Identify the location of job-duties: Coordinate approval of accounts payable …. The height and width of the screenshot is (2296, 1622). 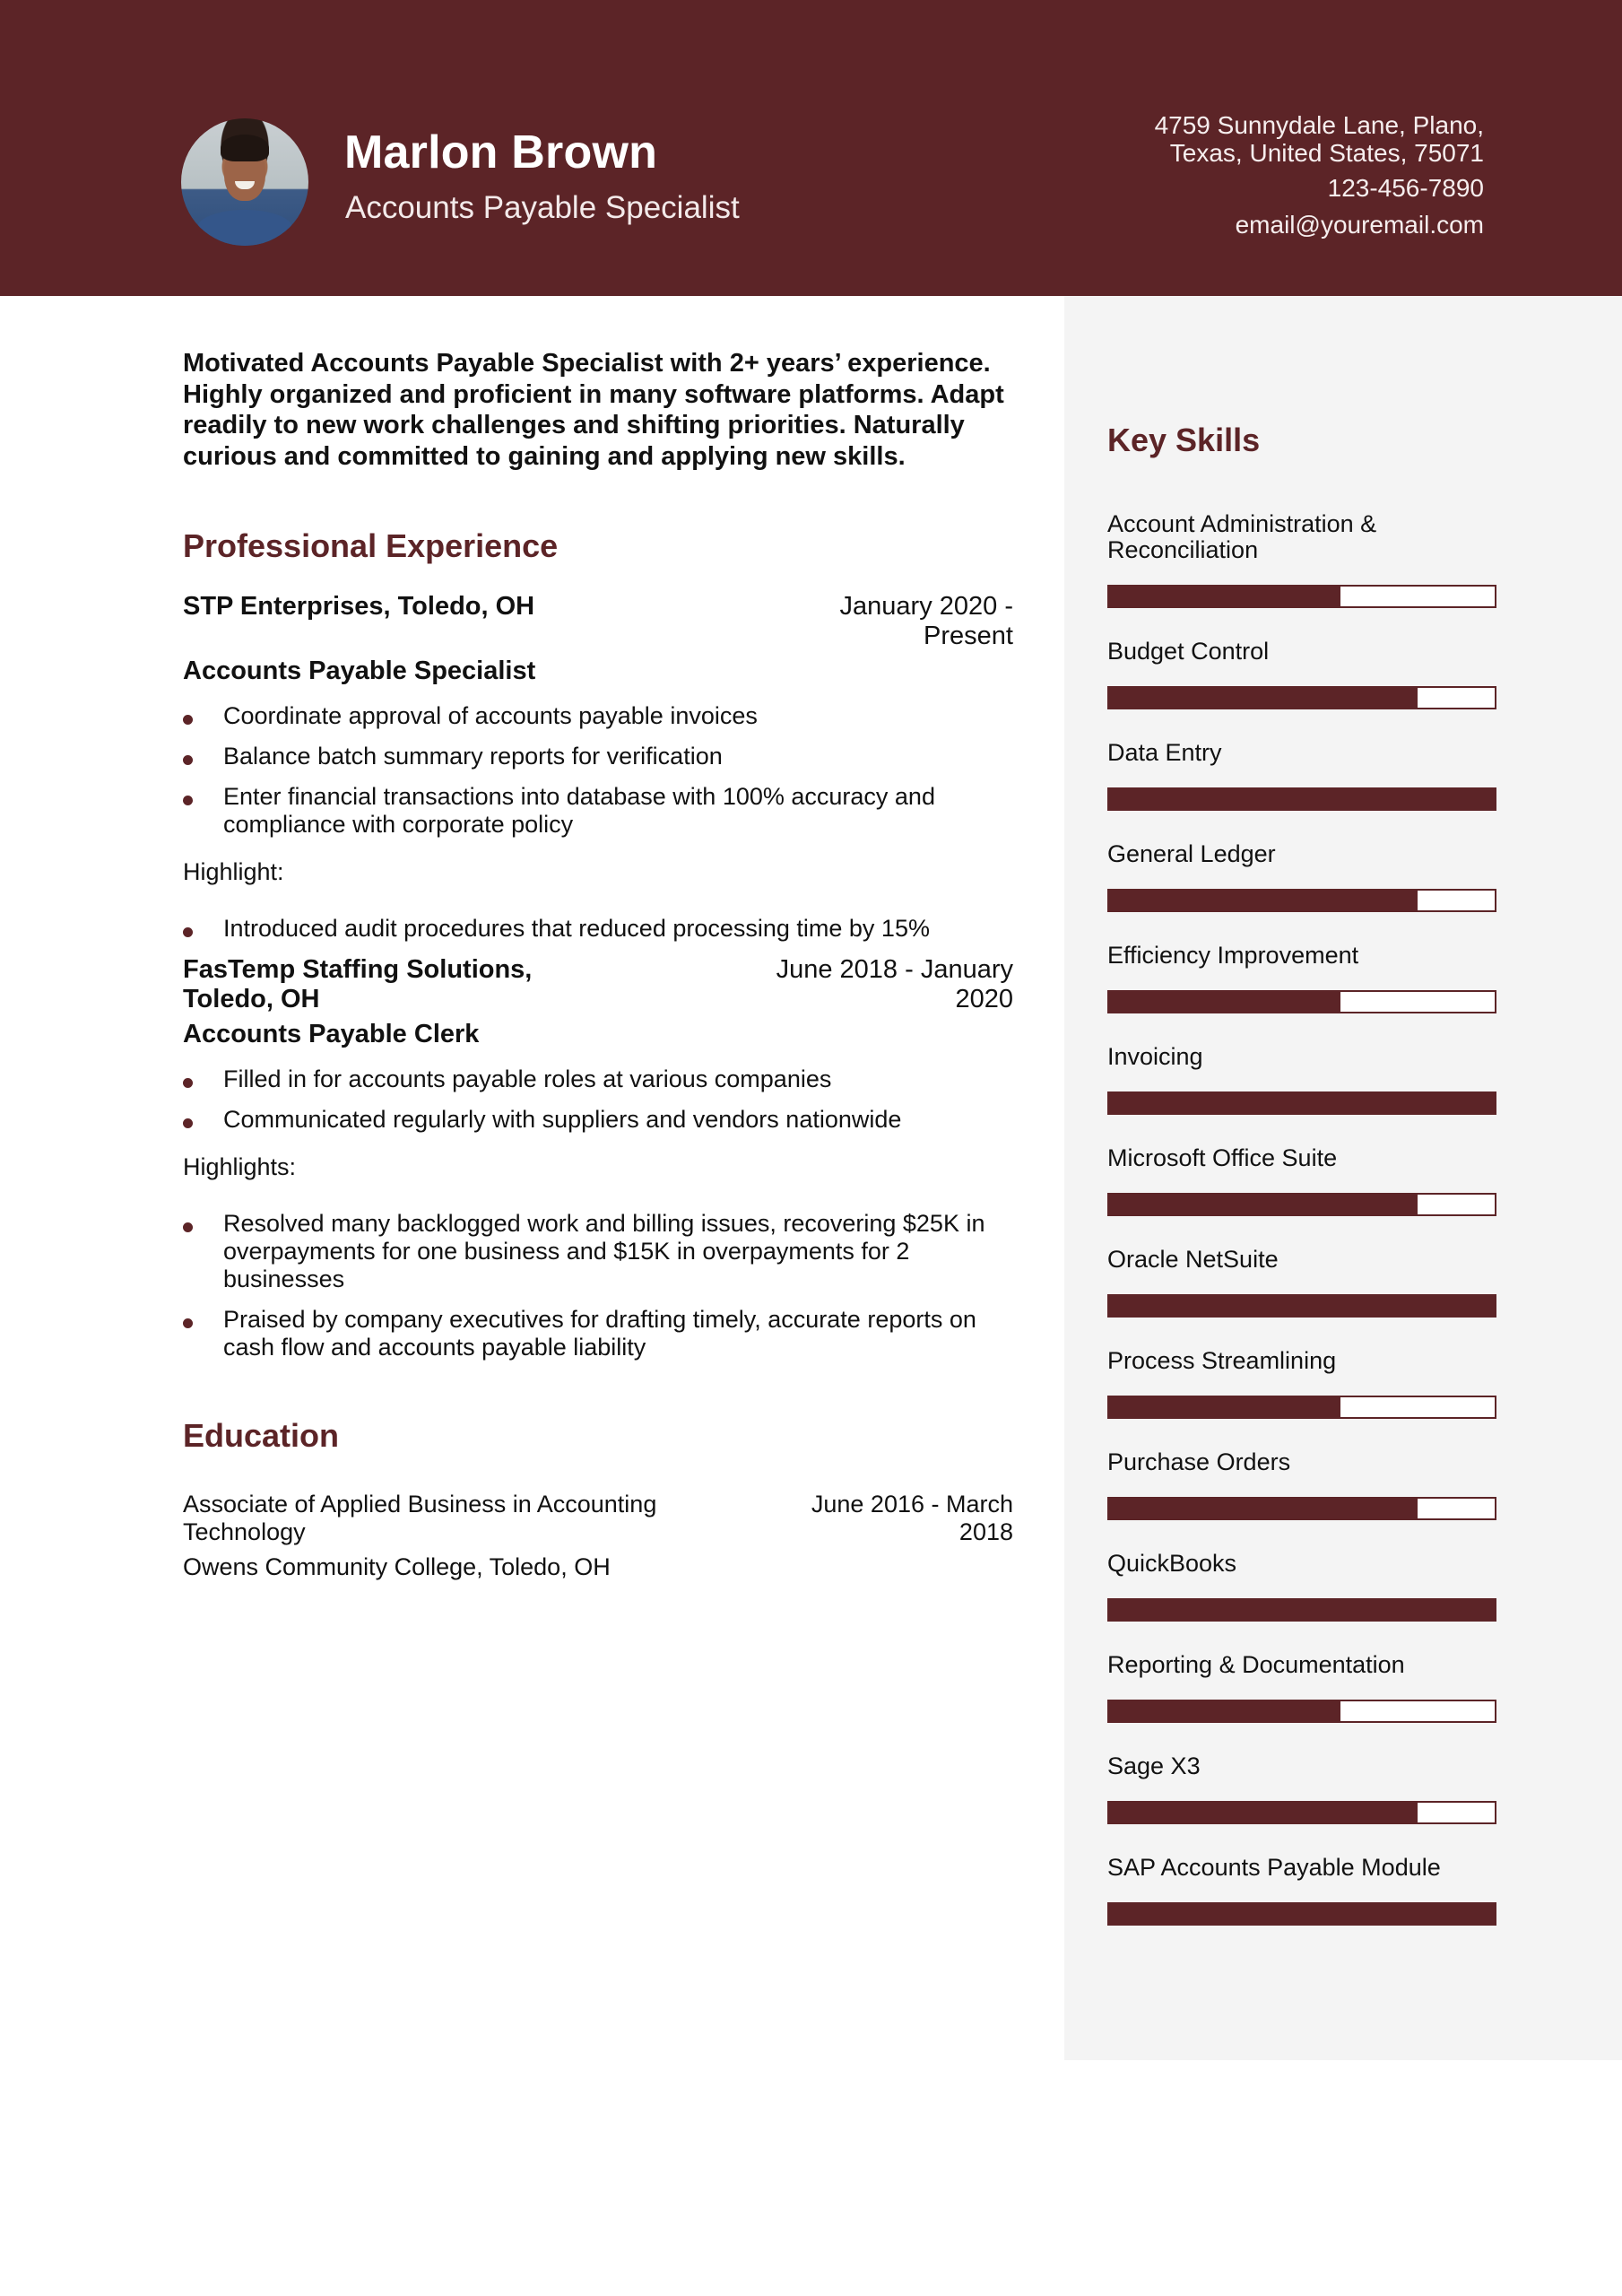
(598, 770).